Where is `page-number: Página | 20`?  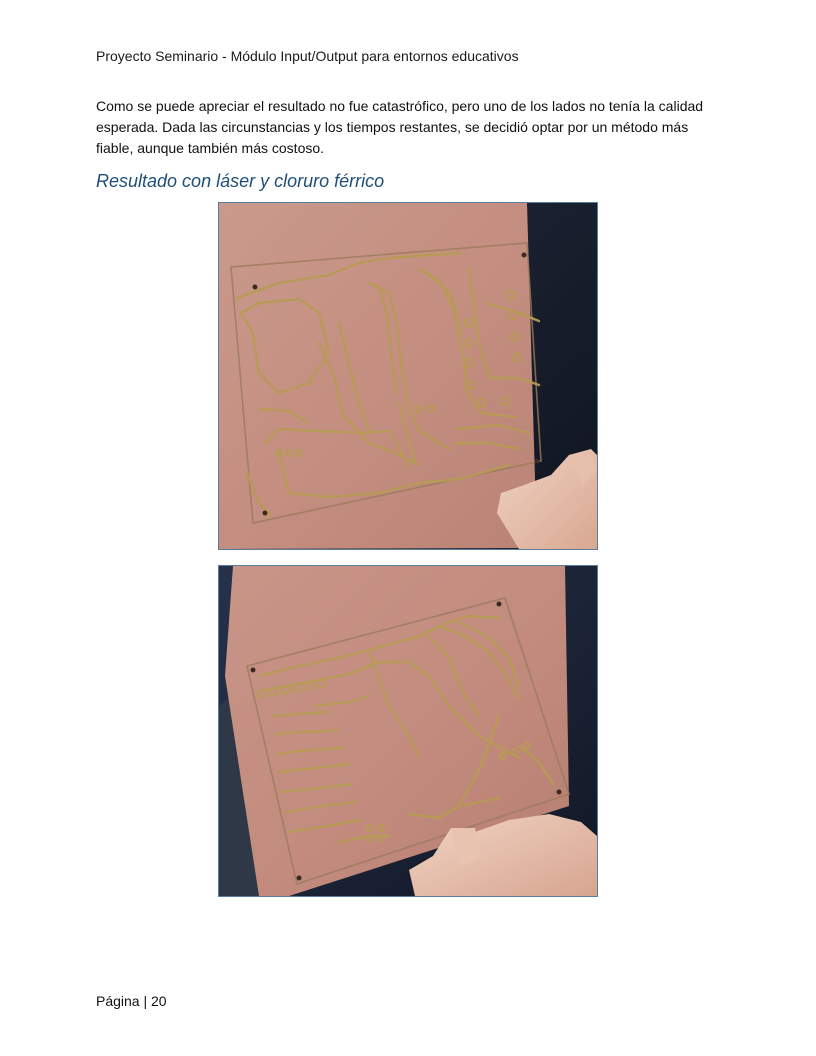
page-number: Página | 20 is located at coordinates (131, 1001).